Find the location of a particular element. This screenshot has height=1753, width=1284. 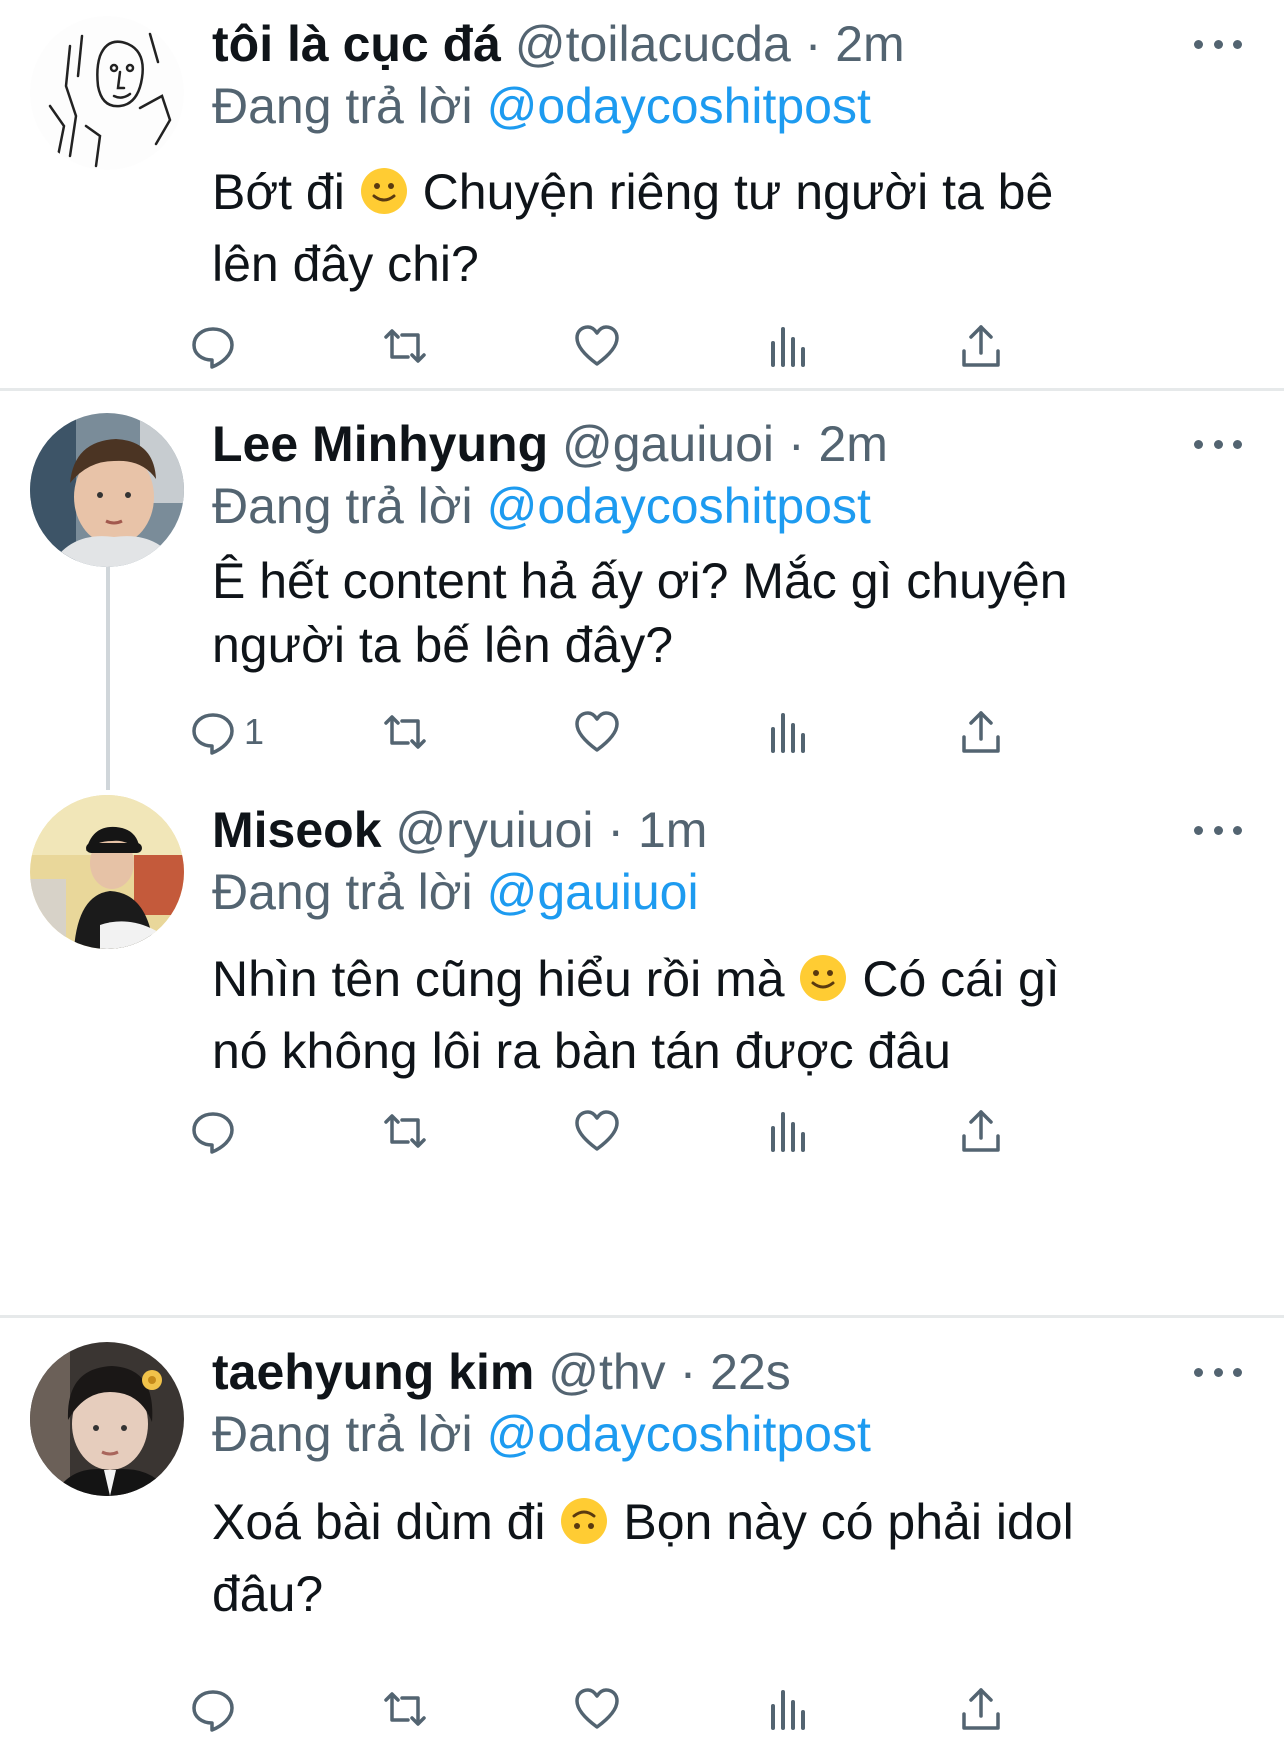

tweet-header: Miseok @ryuiuoi · 1m is located at coordinates (703, 830).